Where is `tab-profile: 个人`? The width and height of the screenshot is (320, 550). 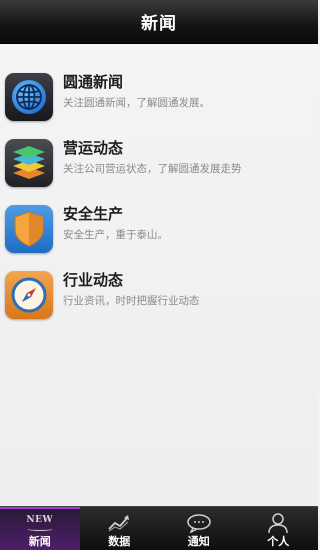
tab-profile: 个人 is located at coordinates (279, 528).